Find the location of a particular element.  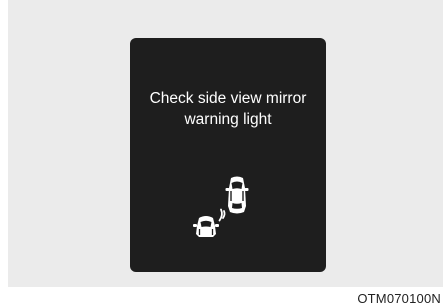

warning-wave-icon is located at coordinates (222, 215).